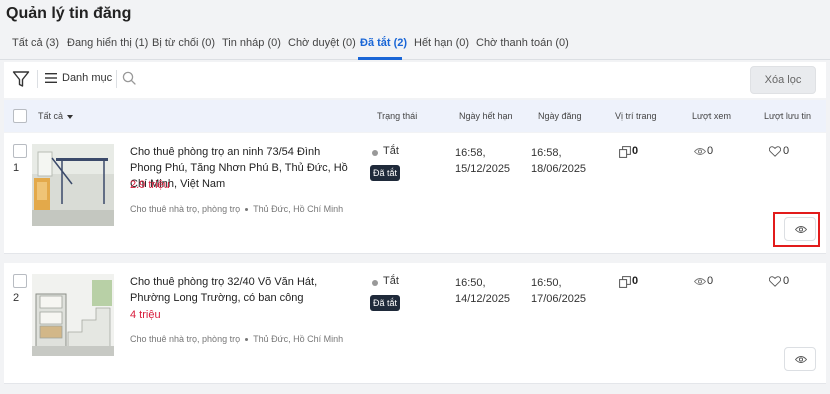 This screenshot has height=394, width=830. I want to click on posted-date: 16:58, 18/06/2025, so click(558, 161).